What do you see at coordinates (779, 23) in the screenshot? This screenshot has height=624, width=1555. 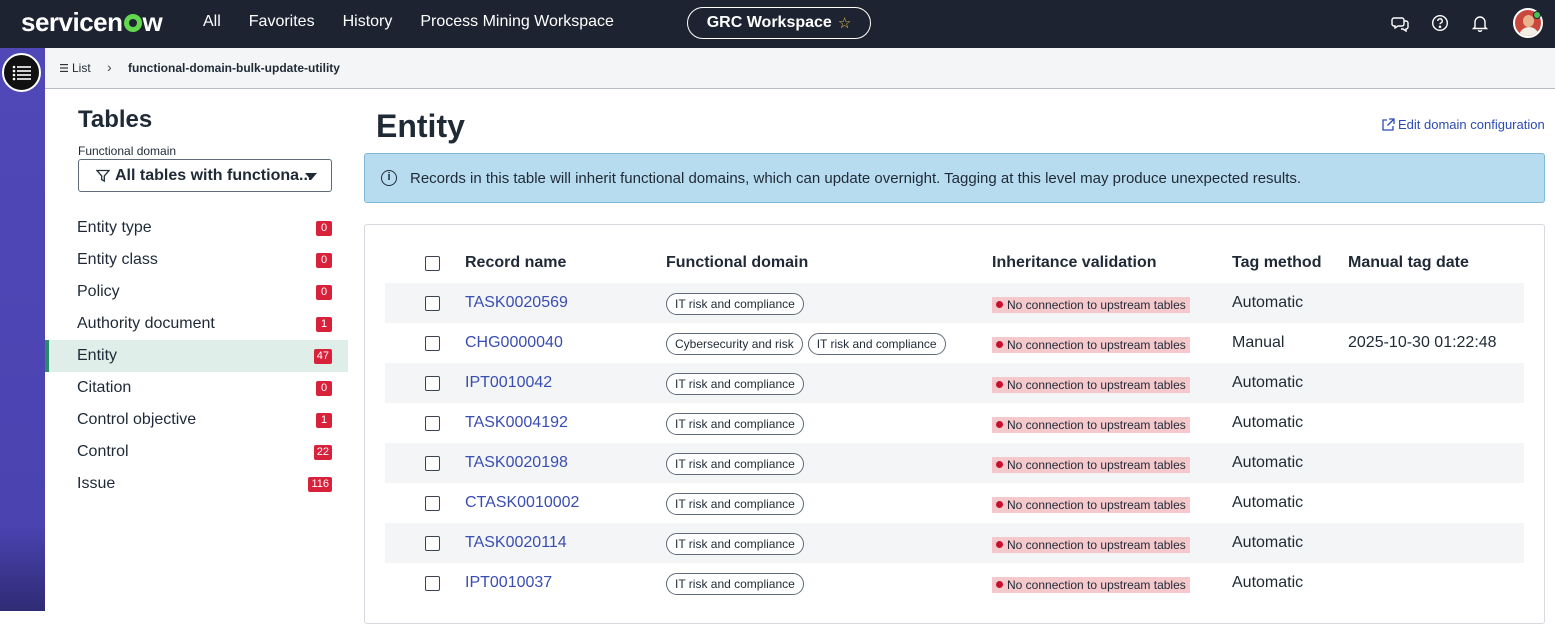 I see `workspace-pill: GRC Workspace ☆` at bounding box center [779, 23].